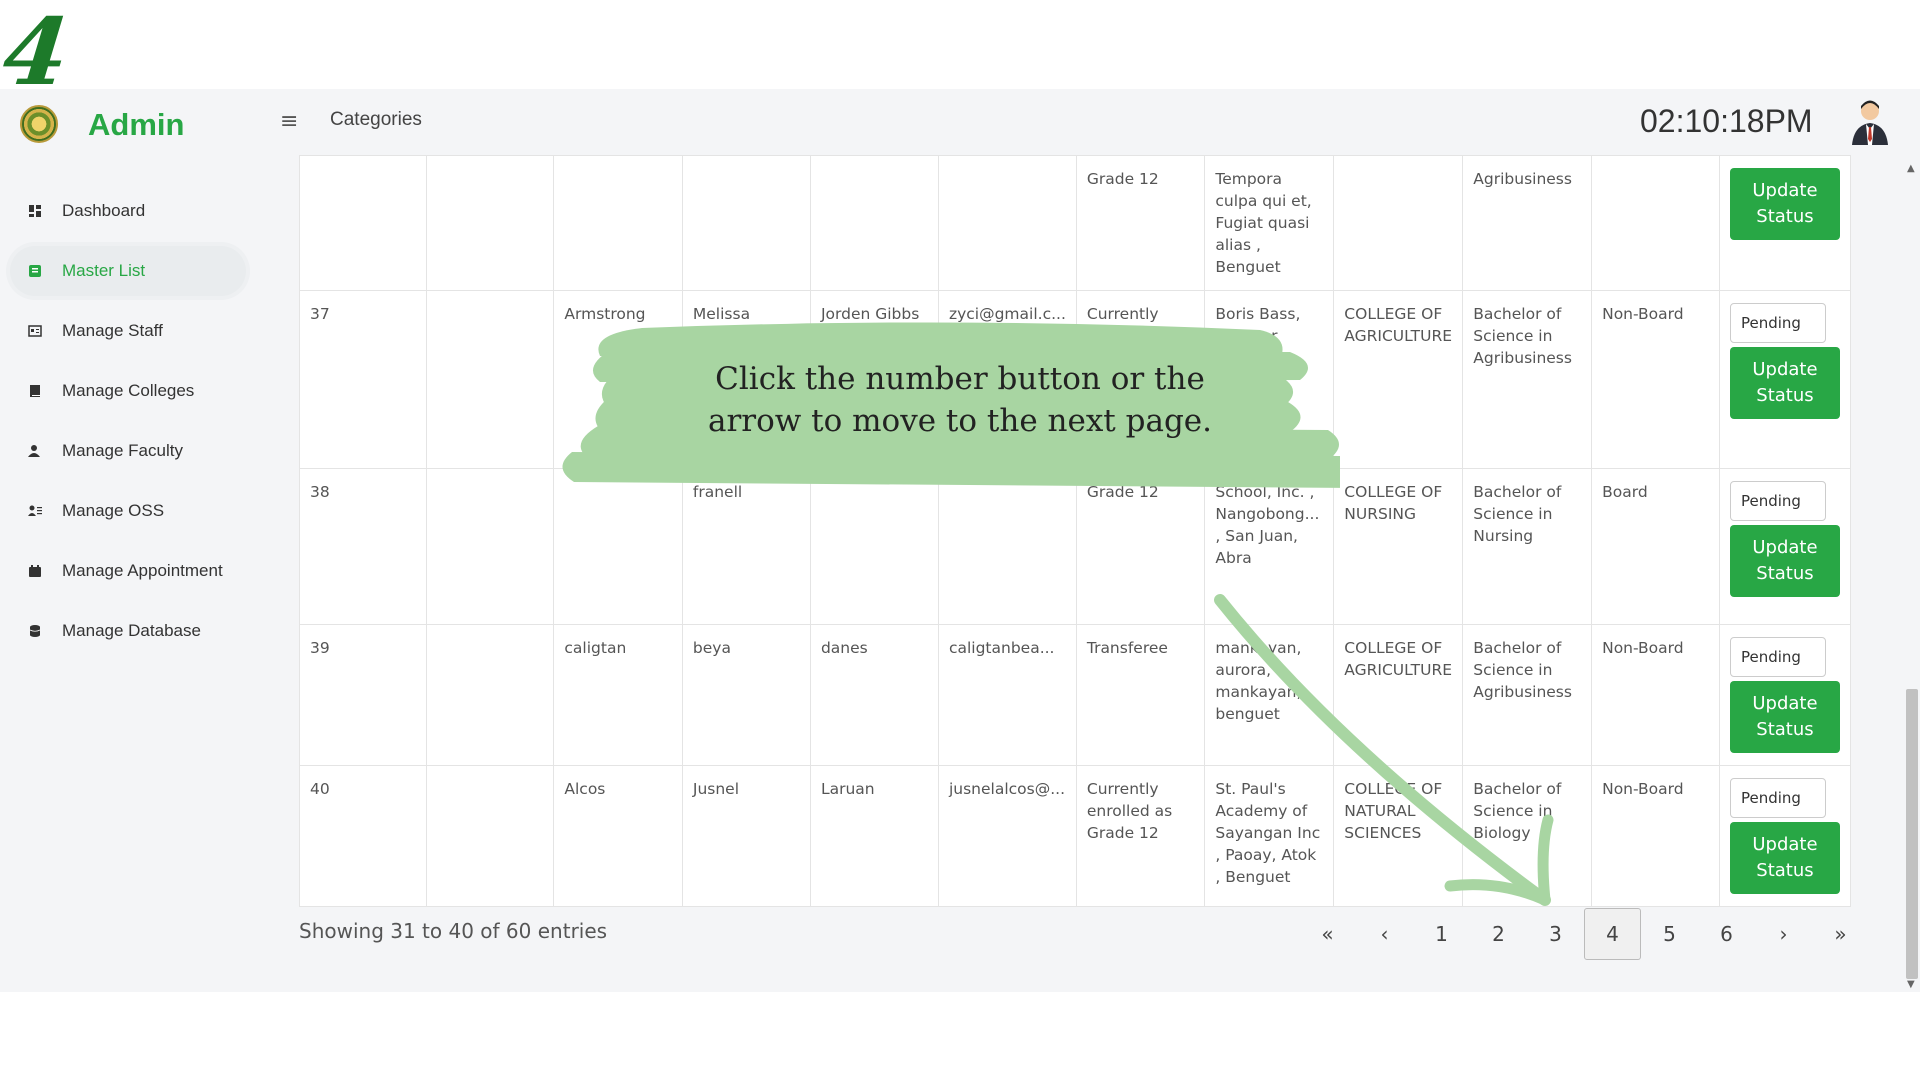 The image size is (1920, 1080). What do you see at coordinates (376, 119) in the screenshot?
I see `page-title: Categories` at bounding box center [376, 119].